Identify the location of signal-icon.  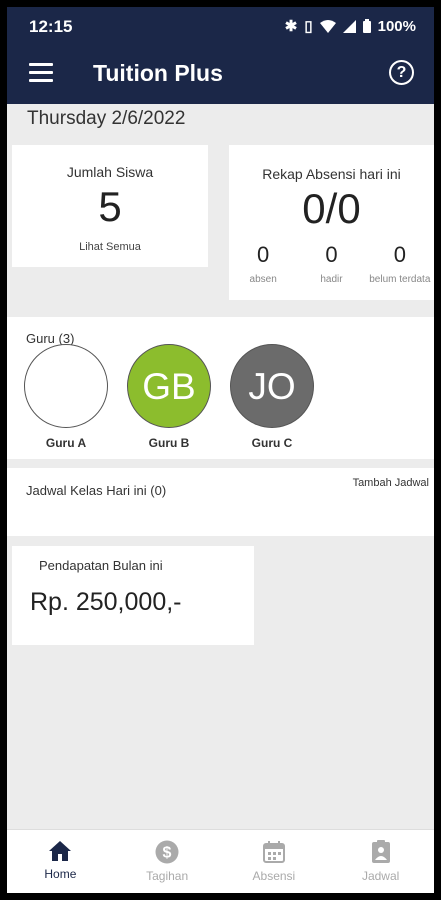
(349, 26).